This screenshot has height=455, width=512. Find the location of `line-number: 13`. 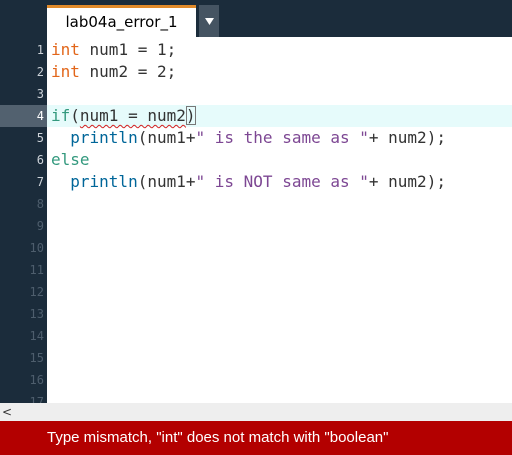

line-number: 13 is located at coordinates (36, 314).